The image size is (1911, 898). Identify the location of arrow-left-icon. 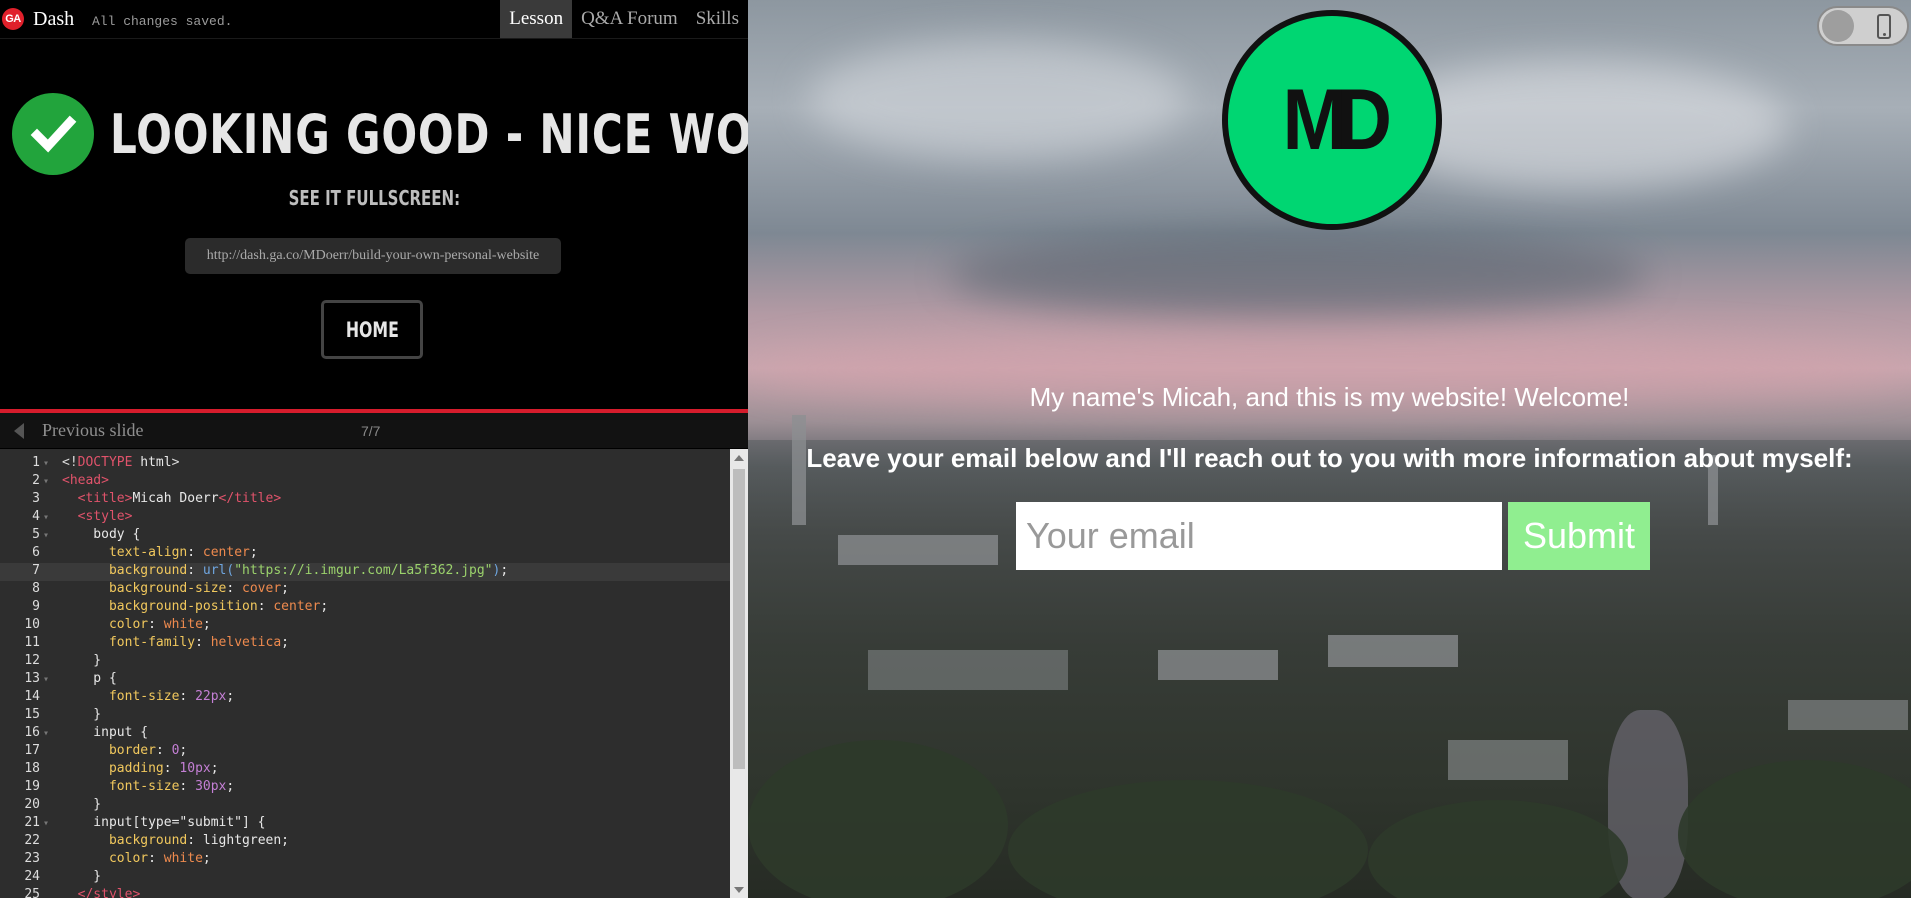
(19, 430).